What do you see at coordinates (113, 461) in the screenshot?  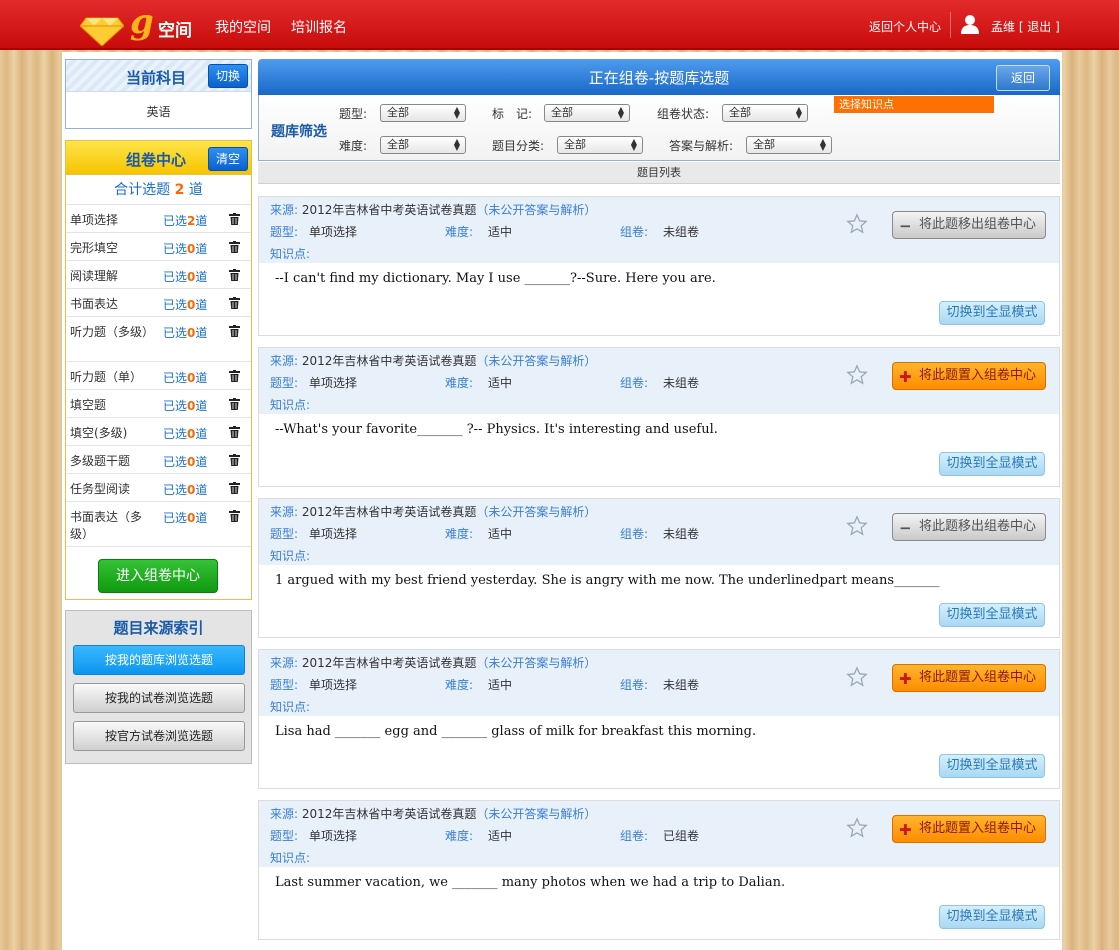 I see `category-name: 多级题干题` at bounding box center [113, 461].